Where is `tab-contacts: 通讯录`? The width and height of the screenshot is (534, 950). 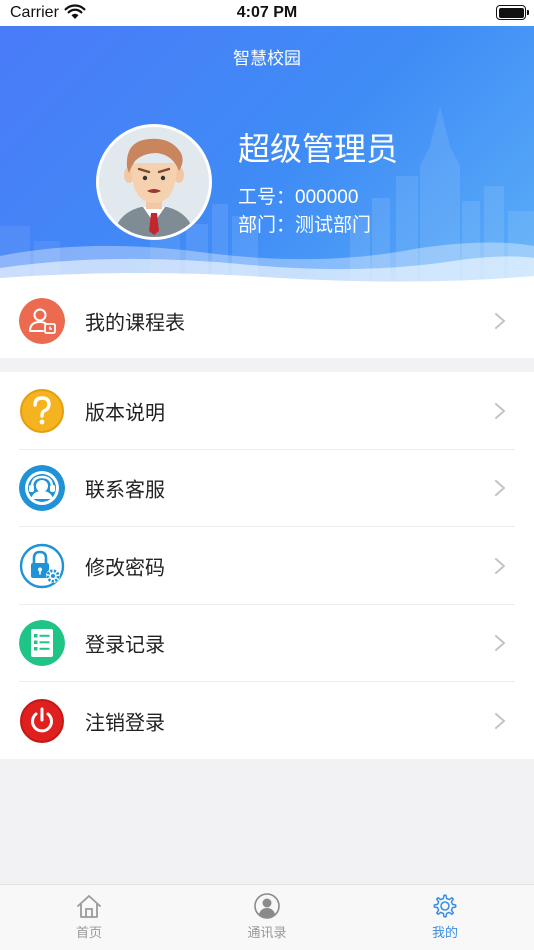 tab-contacts: 通讯录 is located at coordinates (267, 917).